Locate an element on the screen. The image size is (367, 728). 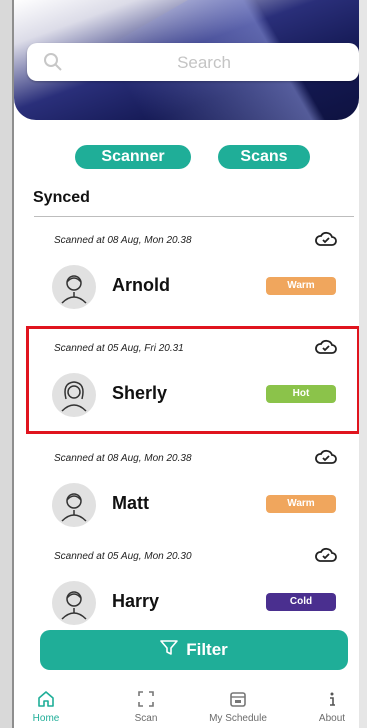
list-item: Scanned at 08 Aug, Mon 20.38 Arnold Warm is located at coordinates (193, 275).